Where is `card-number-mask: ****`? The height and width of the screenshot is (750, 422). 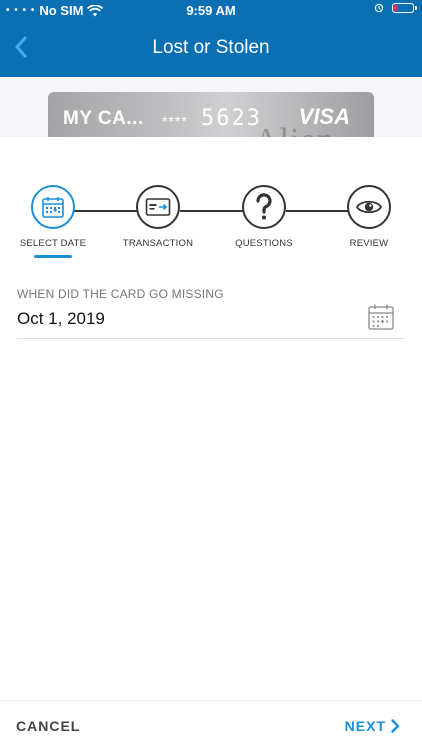
card-number-mask: **** is located at coordinates (175, 121).